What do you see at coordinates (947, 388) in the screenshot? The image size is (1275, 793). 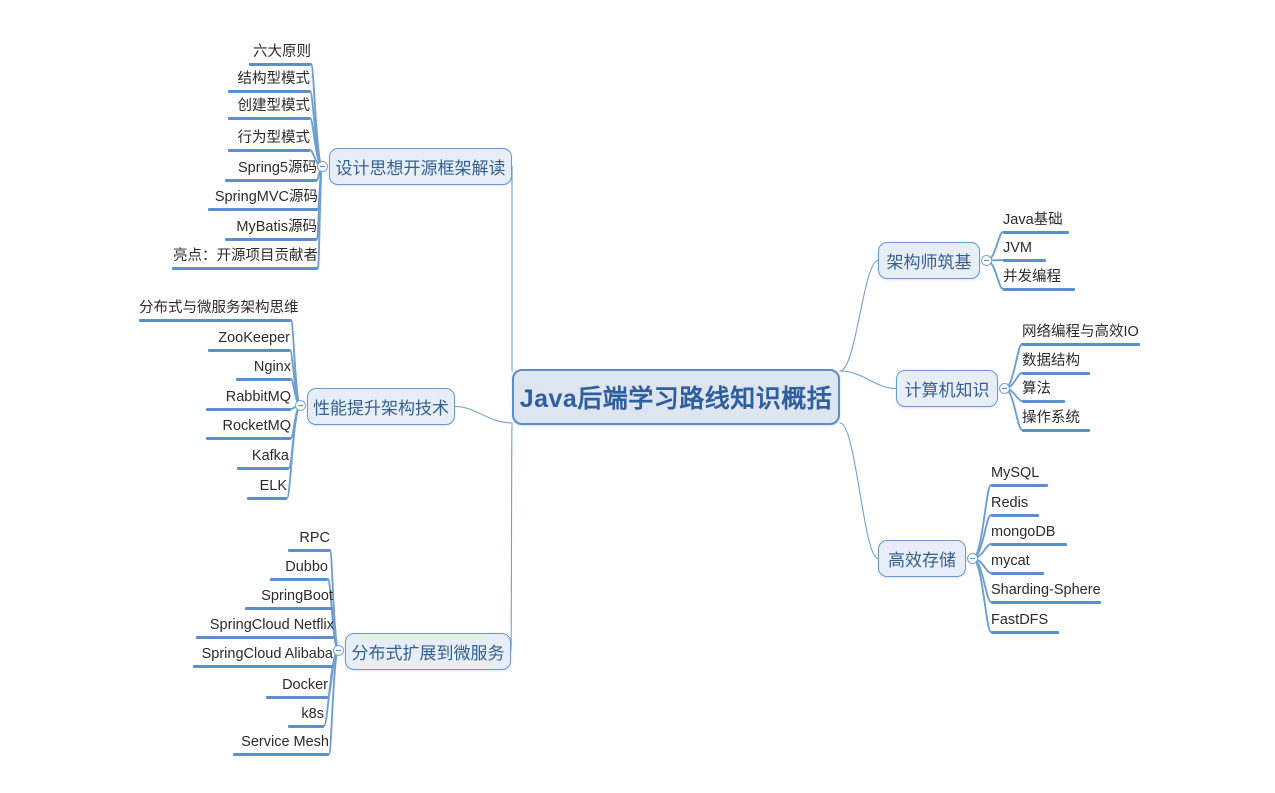 I see `branch-node-computer: 计算机知识` at bounding box center [947, 388].